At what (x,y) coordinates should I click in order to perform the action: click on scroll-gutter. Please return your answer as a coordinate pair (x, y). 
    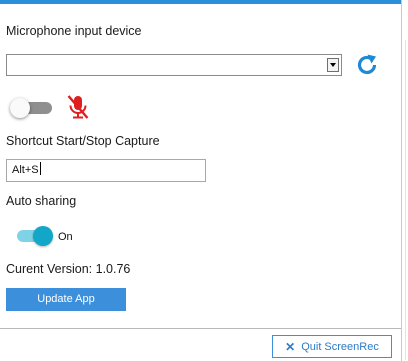
    Looking at the image, I should click on (405, 180).